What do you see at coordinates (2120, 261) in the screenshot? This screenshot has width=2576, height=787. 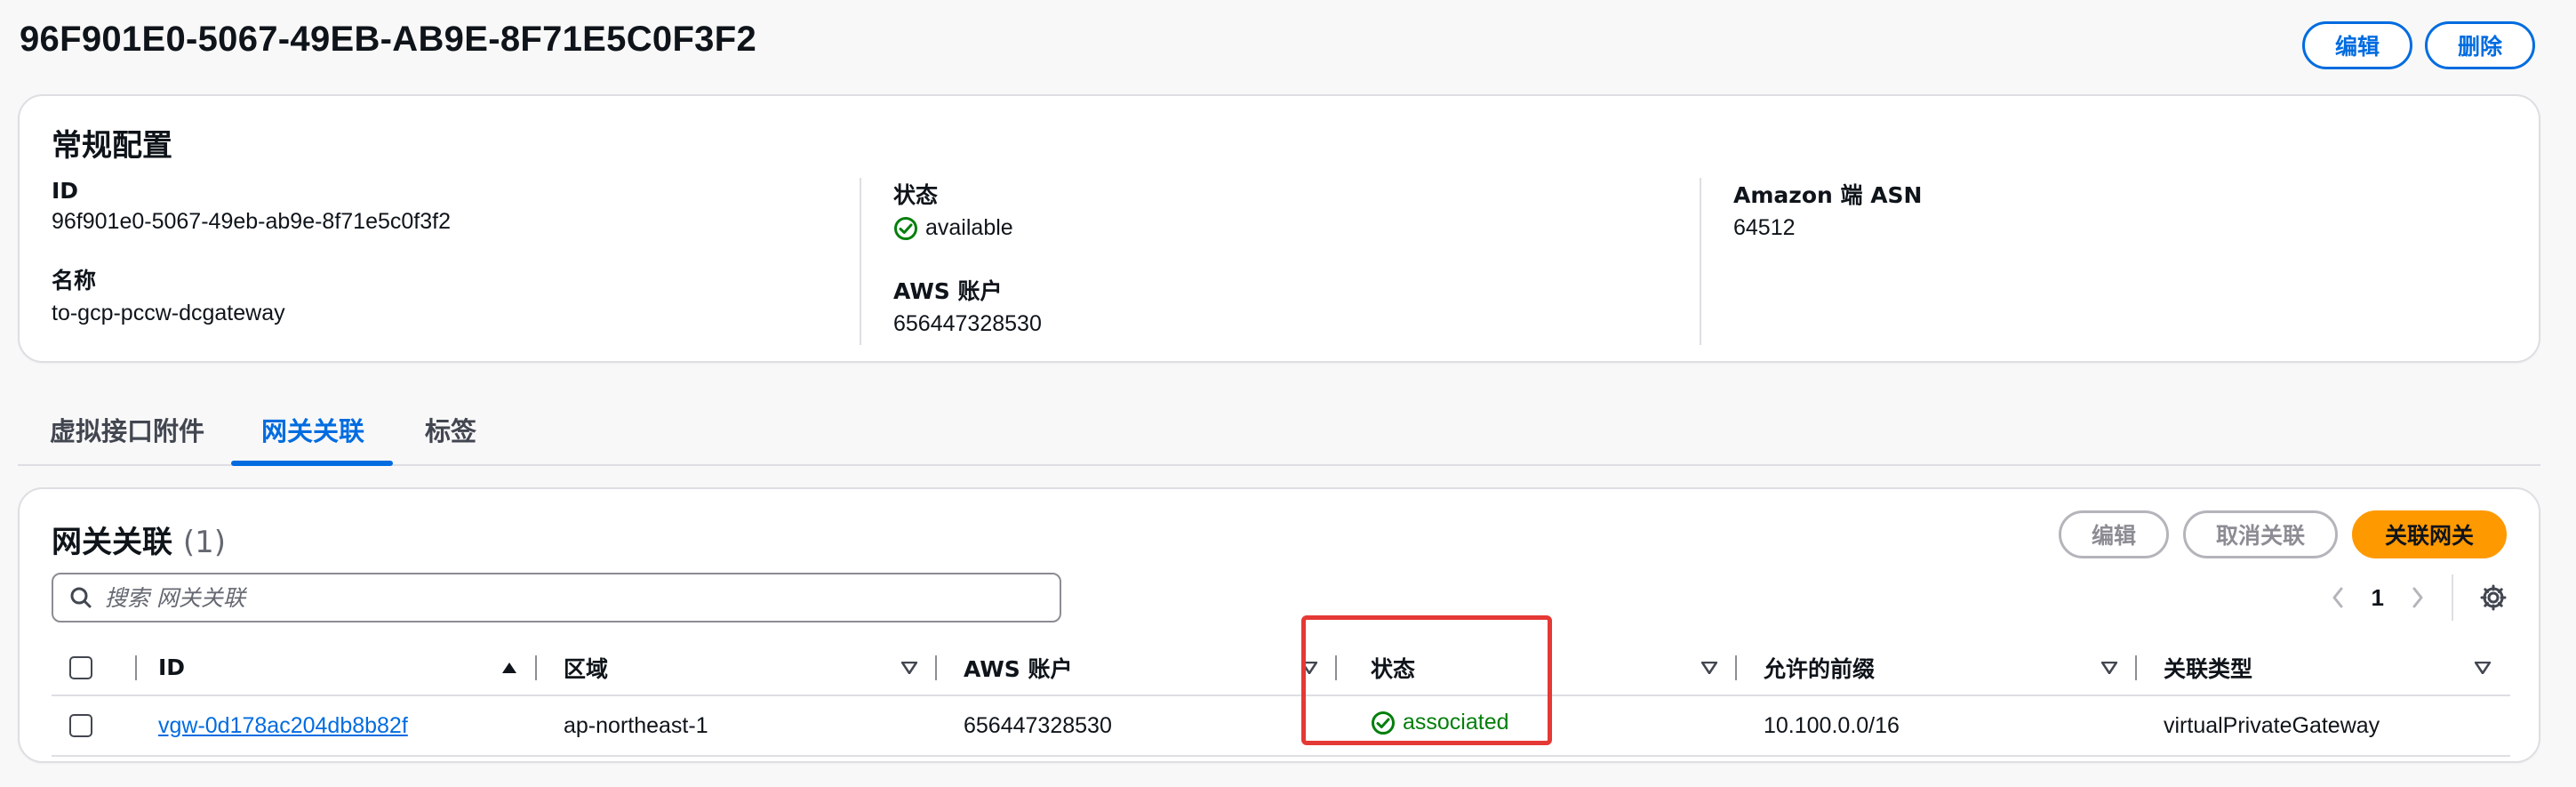 I see `config-column-3: Amazon 端 ASN 64512` at bounding box center [2120, 261].